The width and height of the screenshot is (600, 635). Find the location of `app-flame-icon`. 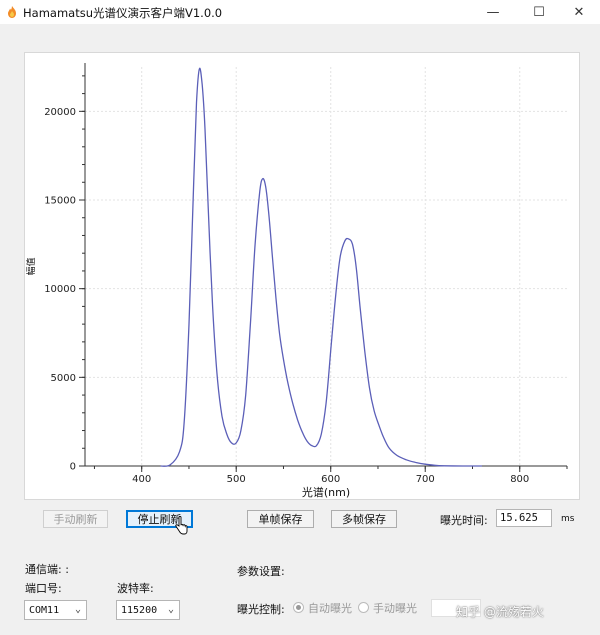

app-flame-icon is located at coordinates (12, 12).